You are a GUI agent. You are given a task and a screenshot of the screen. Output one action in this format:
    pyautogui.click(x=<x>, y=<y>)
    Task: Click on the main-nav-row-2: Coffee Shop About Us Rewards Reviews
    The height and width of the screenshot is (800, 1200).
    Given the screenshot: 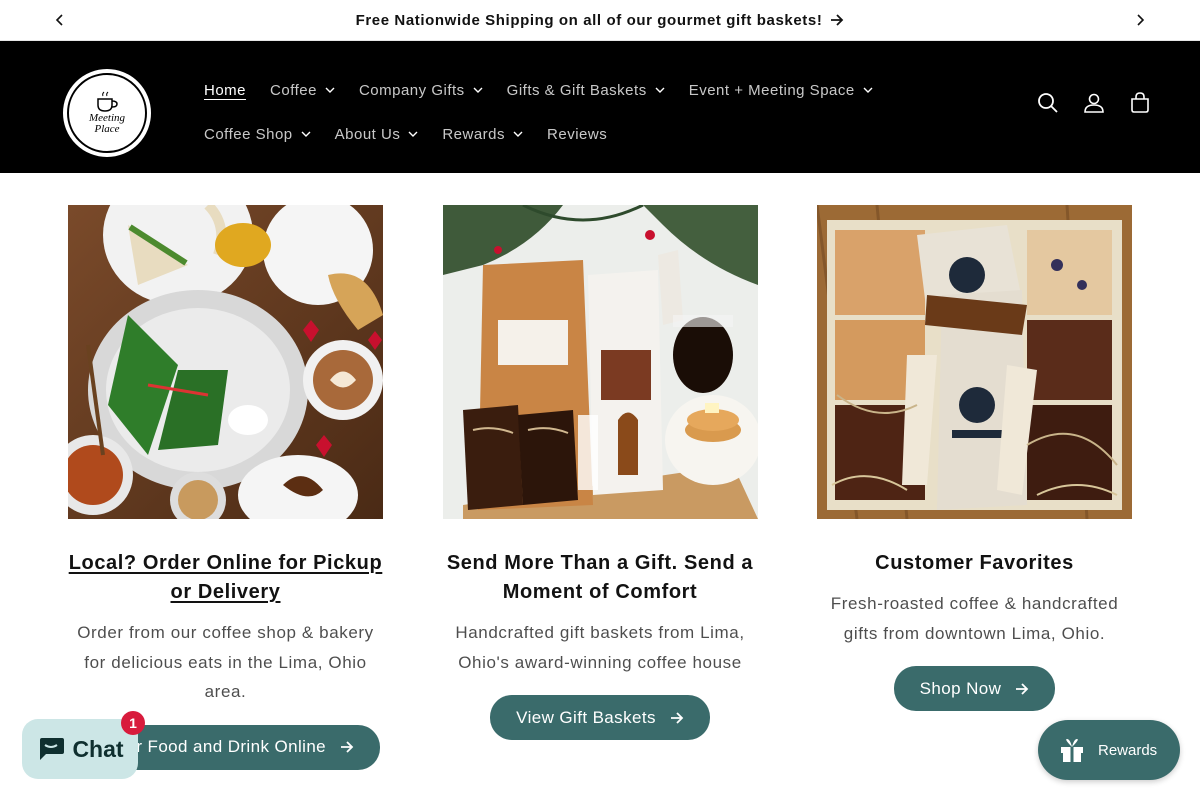 What is the action you would take?
    pyautogui.click(x=405, y=134)
    